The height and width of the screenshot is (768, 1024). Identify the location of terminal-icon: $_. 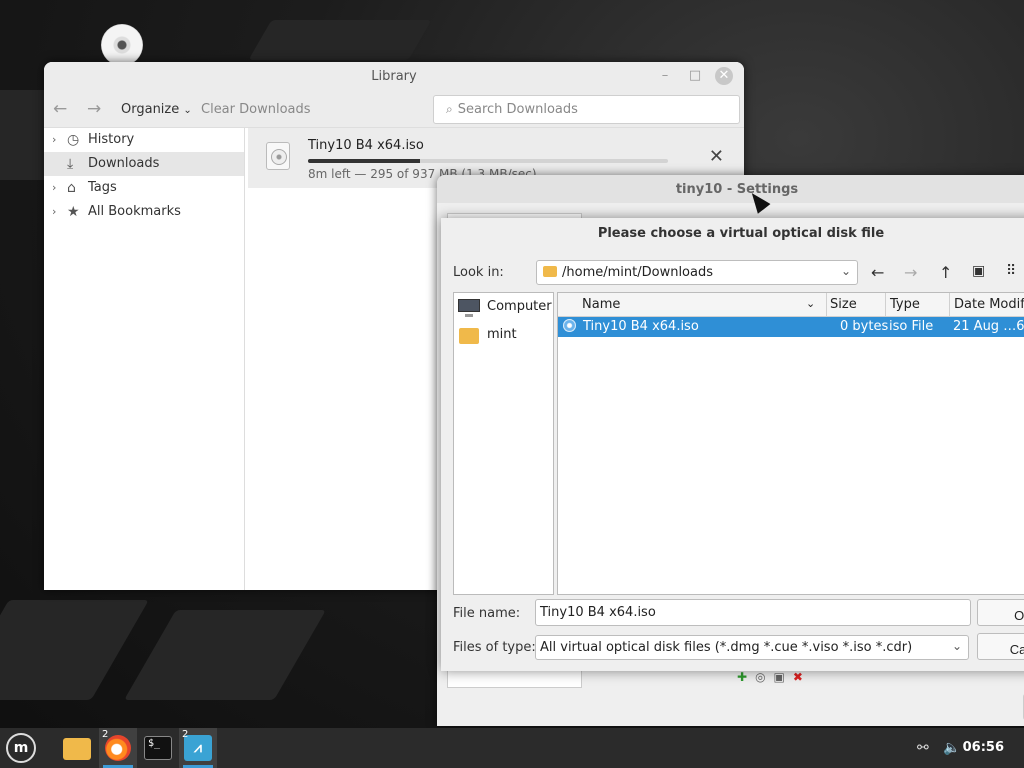
(158, 748).